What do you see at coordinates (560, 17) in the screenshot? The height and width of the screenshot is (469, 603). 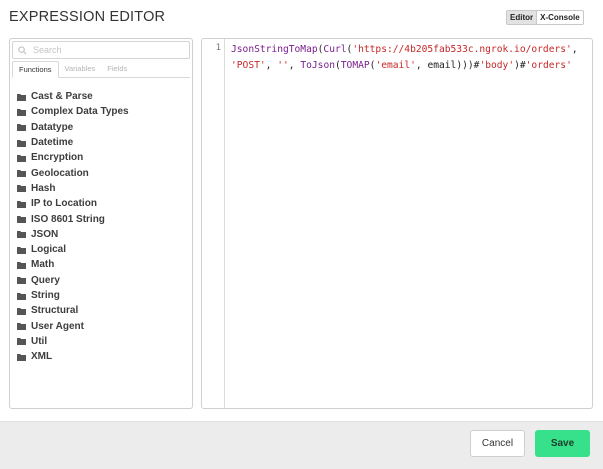 I see `xconsole-mode-button: X-Console` at bounding box center [560, 17].